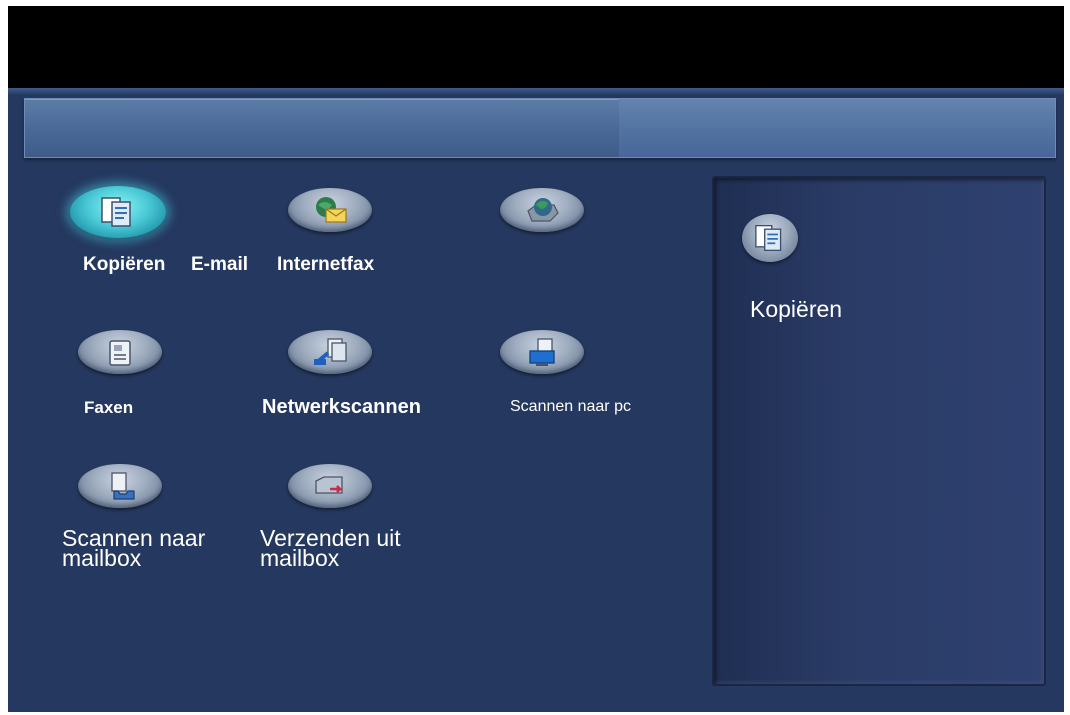 The width and height of the screenshot is (1070, 715). What do you see at coordinates (157, 549) in the screenshot?
I see `service-label-scannen-naar-mailbox: Scannen naar mailbox` at bounding box center [157, 549].